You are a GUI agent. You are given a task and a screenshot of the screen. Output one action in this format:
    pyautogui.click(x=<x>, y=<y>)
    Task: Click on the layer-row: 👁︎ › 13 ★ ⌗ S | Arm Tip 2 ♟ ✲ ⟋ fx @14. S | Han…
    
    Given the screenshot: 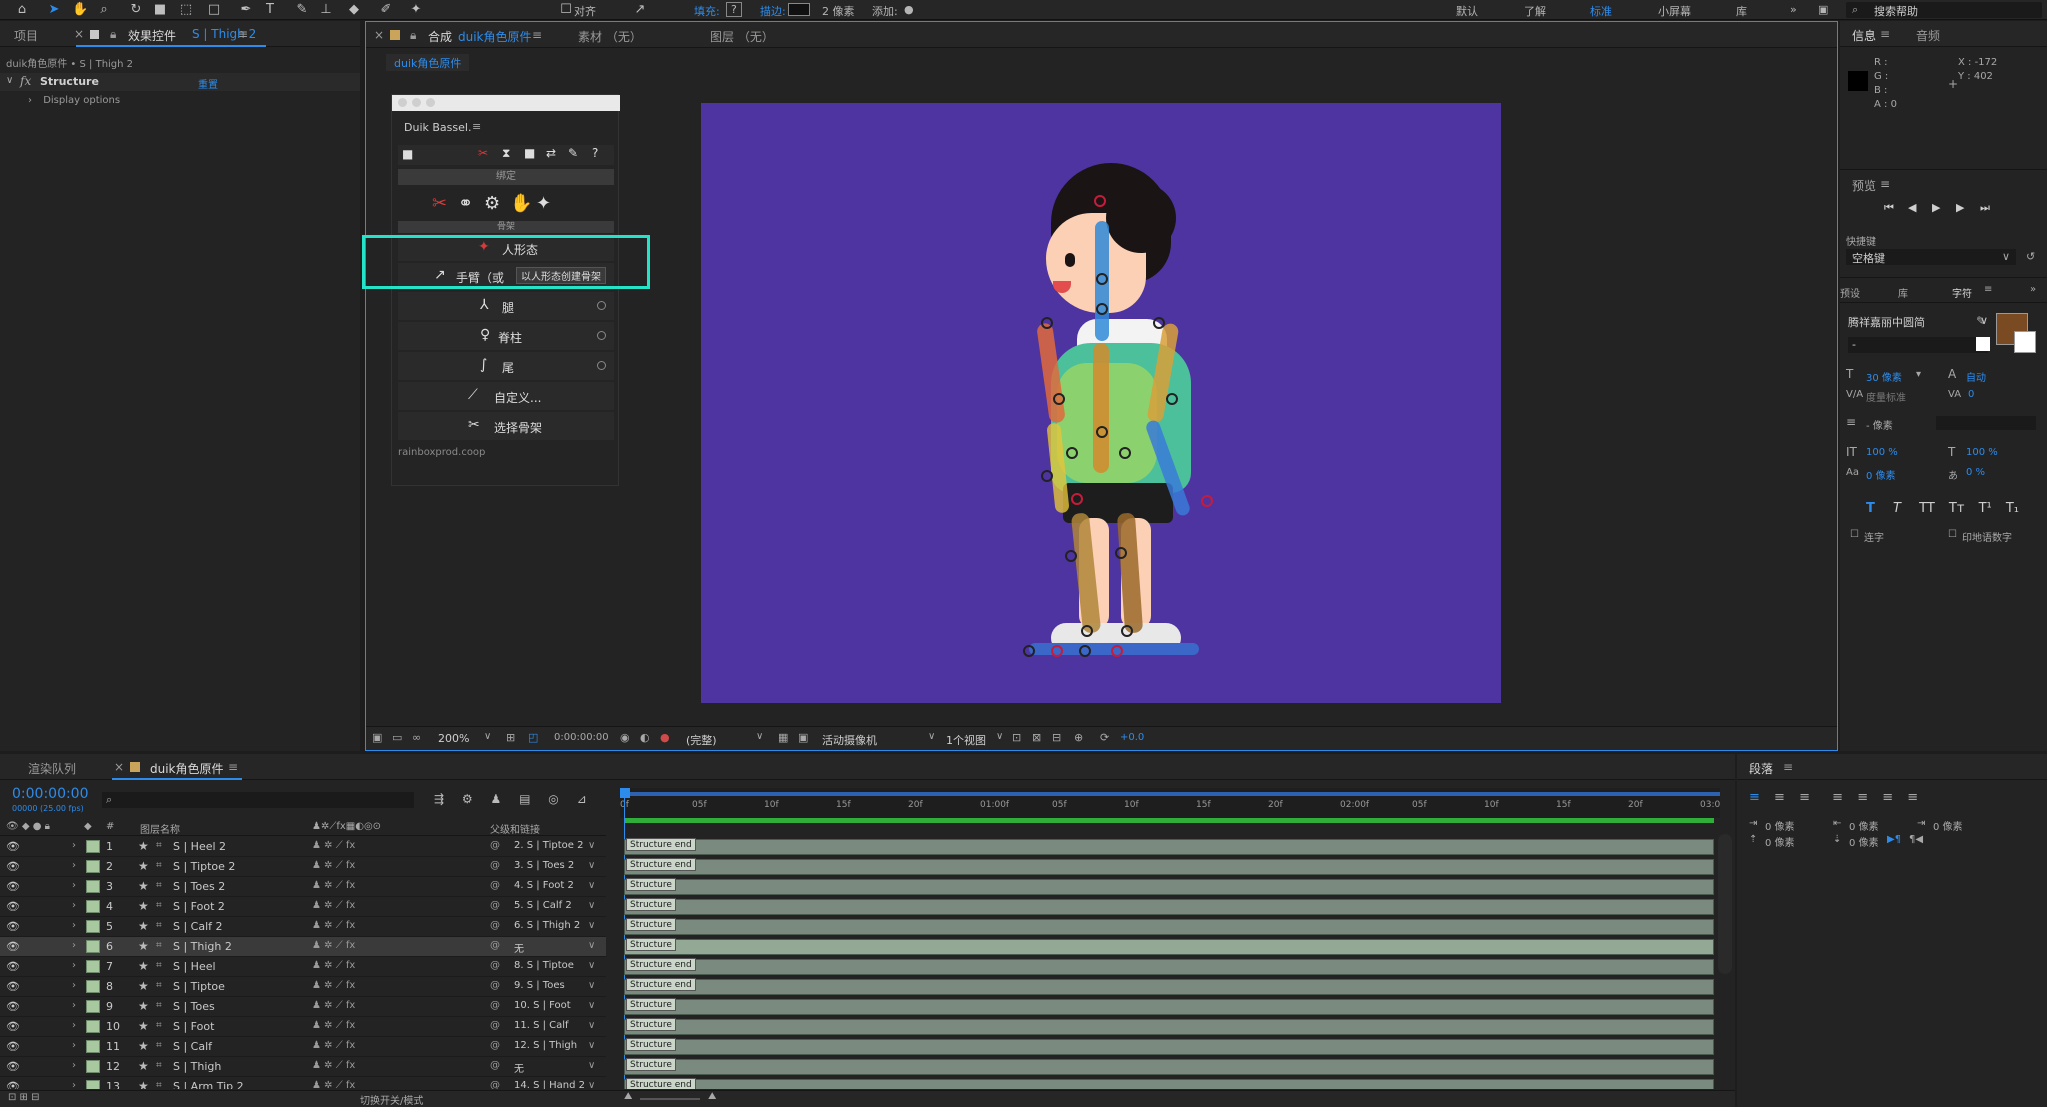 What is the action you would take?
    pyautogui.click(x=303, y=1083)
    